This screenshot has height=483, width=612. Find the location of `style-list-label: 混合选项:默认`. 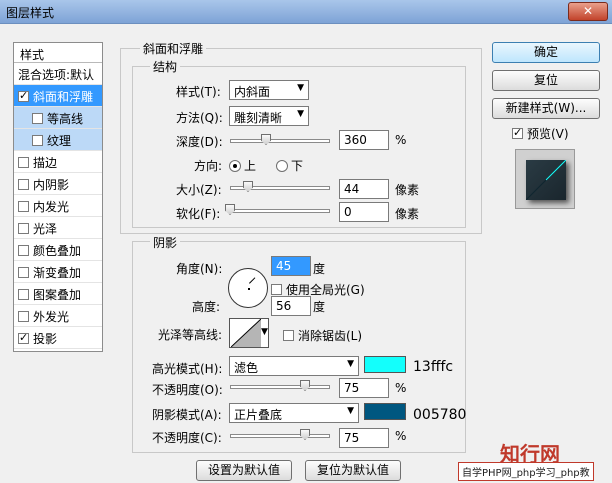

style-list-label: 混合选项:默认 is located at coordinates (56, 75).